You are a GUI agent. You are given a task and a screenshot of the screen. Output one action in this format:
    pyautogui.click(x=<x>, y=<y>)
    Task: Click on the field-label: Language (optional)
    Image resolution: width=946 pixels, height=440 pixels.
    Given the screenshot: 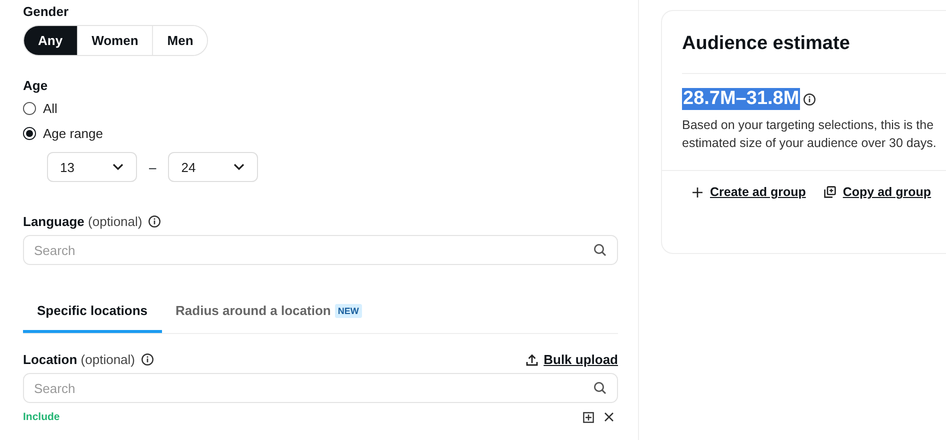 What is the action you would take?
    pyautogui.click(x=82, y=221)
    